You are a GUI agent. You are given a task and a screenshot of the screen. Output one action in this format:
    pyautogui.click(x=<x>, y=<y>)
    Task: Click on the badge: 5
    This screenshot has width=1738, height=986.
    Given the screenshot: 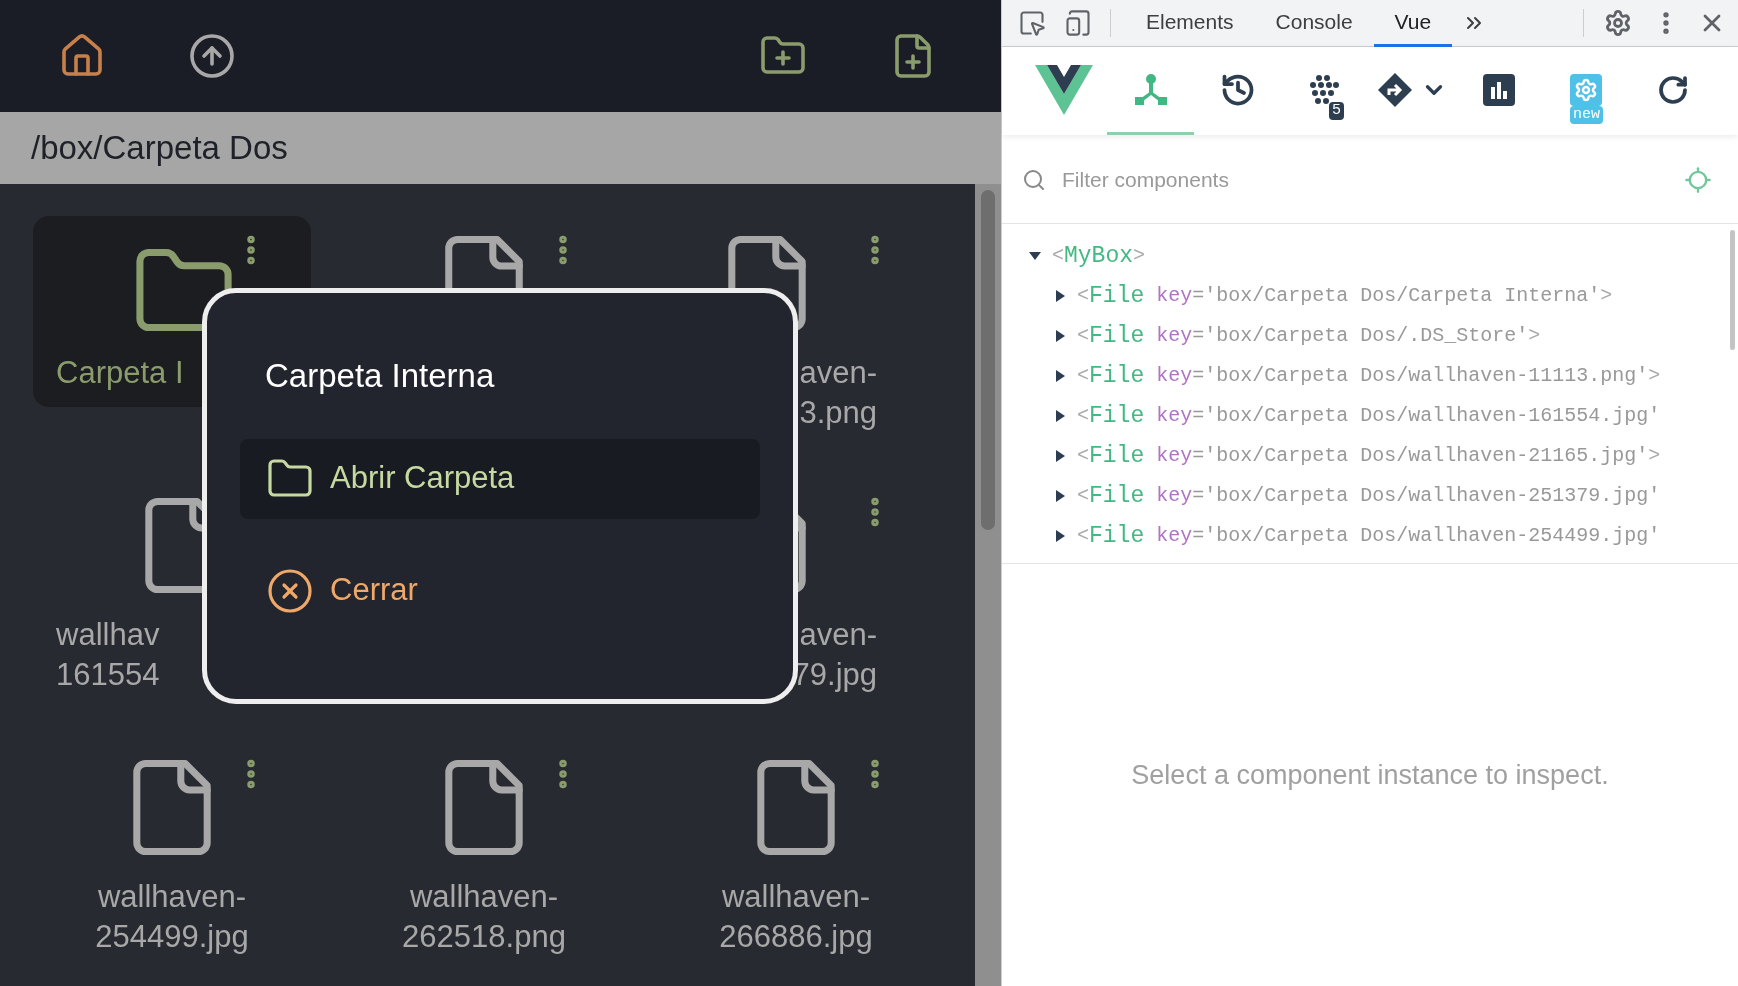 What is the action you would take?
    pyautogui.click(x=1336, y=111)
    